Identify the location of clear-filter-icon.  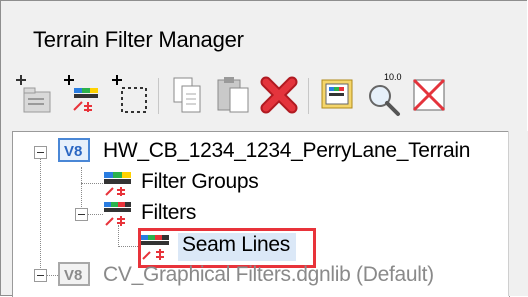
(429, 95).